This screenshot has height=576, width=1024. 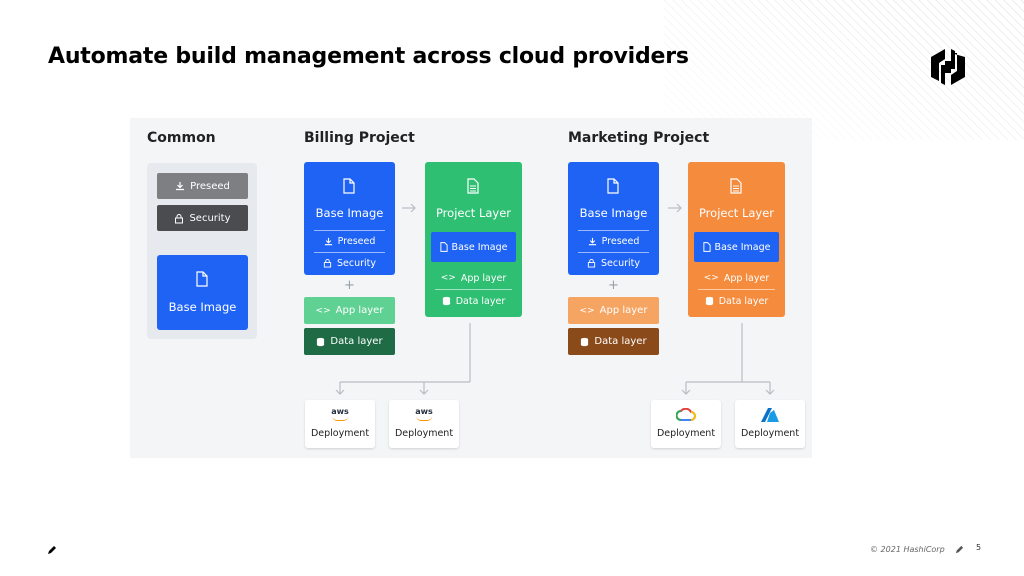 I want to click on billing-inner-app-row: <> App layer, so click(x=473, y=278).